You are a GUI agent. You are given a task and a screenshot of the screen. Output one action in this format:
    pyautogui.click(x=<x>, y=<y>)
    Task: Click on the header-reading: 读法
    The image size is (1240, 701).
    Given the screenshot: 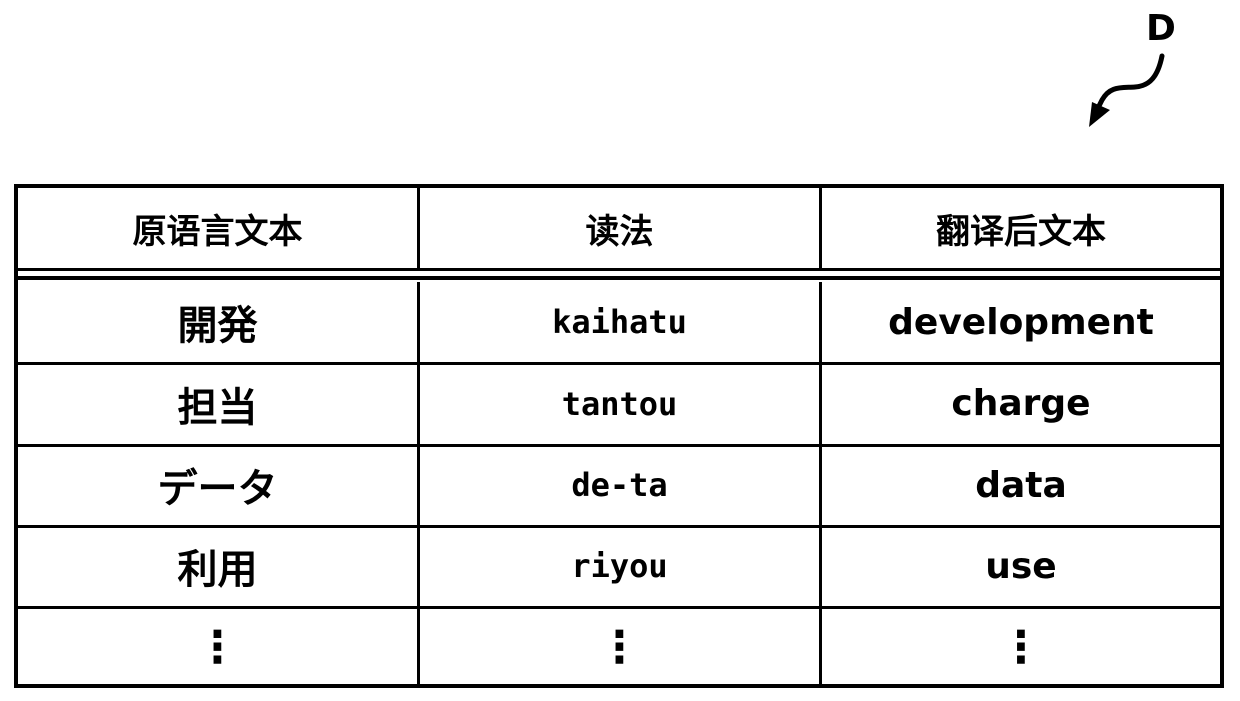 What is the action you would take?
    pyautogui.click(x=621, y=228)
    